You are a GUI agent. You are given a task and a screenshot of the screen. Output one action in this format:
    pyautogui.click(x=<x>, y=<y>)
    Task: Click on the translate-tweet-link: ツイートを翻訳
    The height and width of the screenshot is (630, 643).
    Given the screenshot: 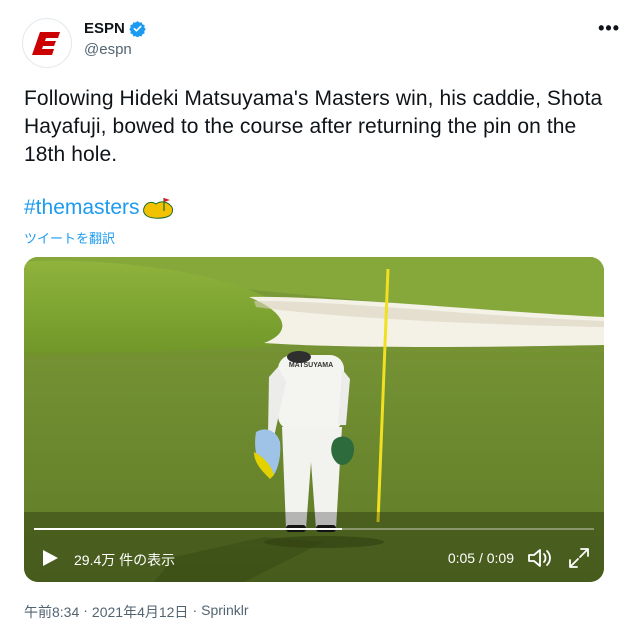 What is the action you would take?
    pyautogui.click(x=69, y=237)
    